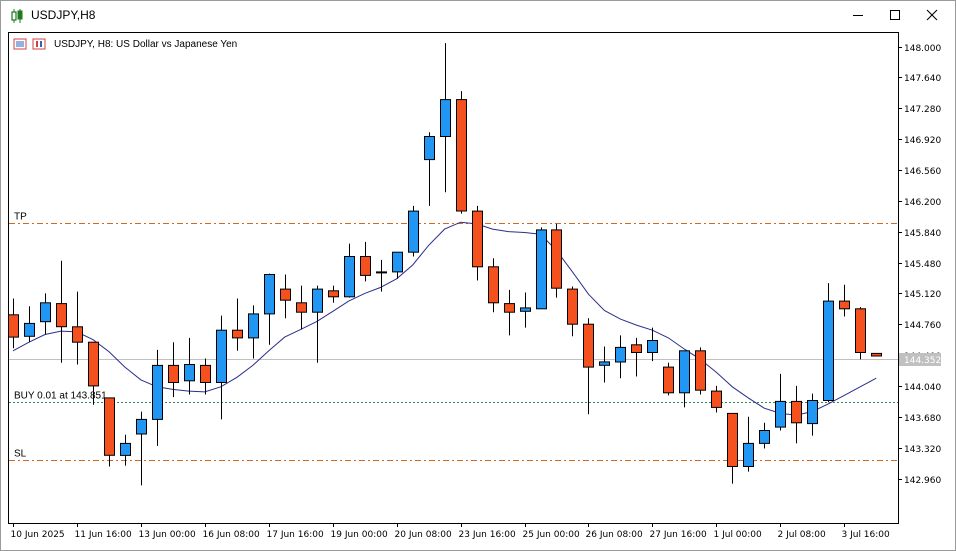 This screenshot has width=956, height=551. I want to click on y-tick-label: 146.200, so click(922, 203).